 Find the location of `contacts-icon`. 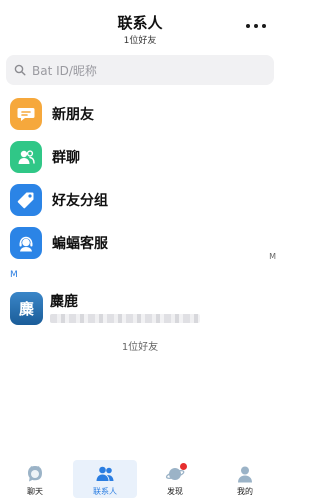

contacts-icon is located at coordinates (105, 473).